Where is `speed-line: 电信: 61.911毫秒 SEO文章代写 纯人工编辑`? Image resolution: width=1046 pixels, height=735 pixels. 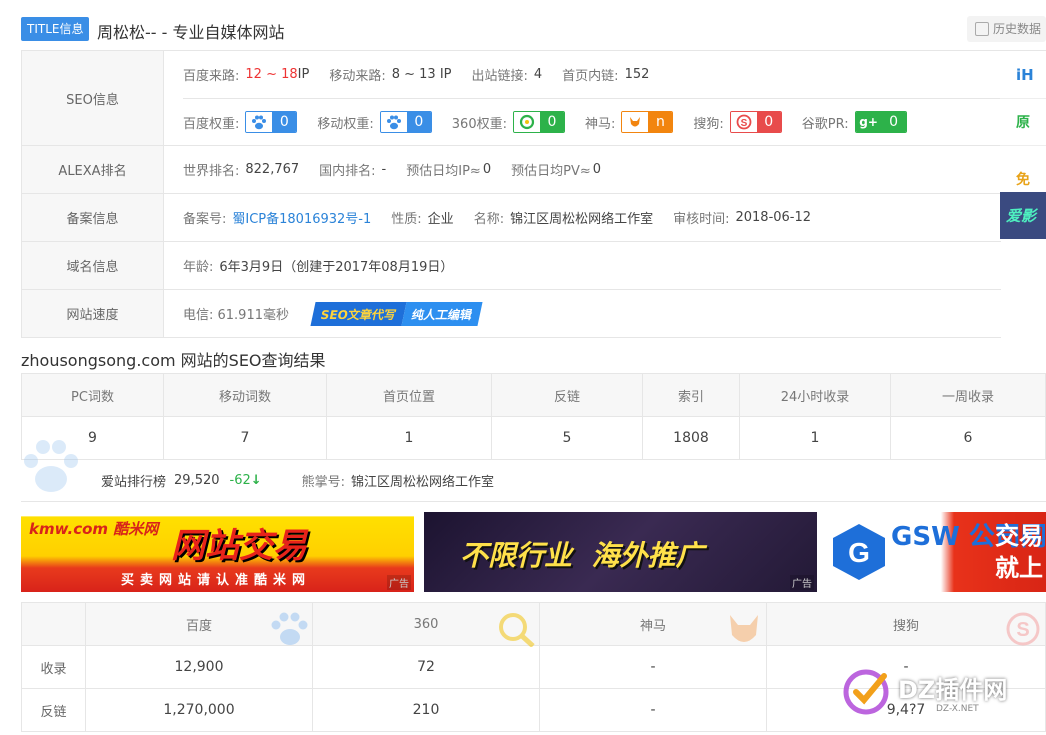 speed-line: 电信: 61.911毫秒 SEO文章代写 纯人工编辑 is located at coordinates (592, 313).